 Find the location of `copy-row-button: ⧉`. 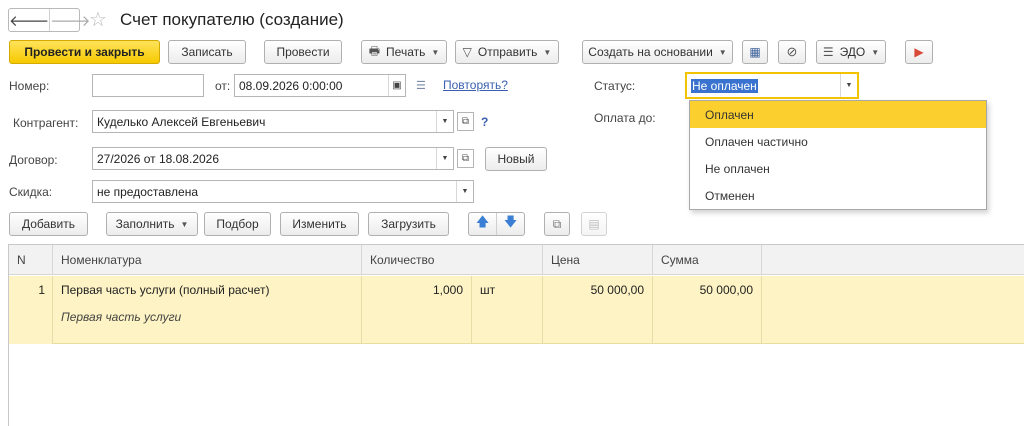

copy-row-button: ⧉ is located at coordinates (557, 224).